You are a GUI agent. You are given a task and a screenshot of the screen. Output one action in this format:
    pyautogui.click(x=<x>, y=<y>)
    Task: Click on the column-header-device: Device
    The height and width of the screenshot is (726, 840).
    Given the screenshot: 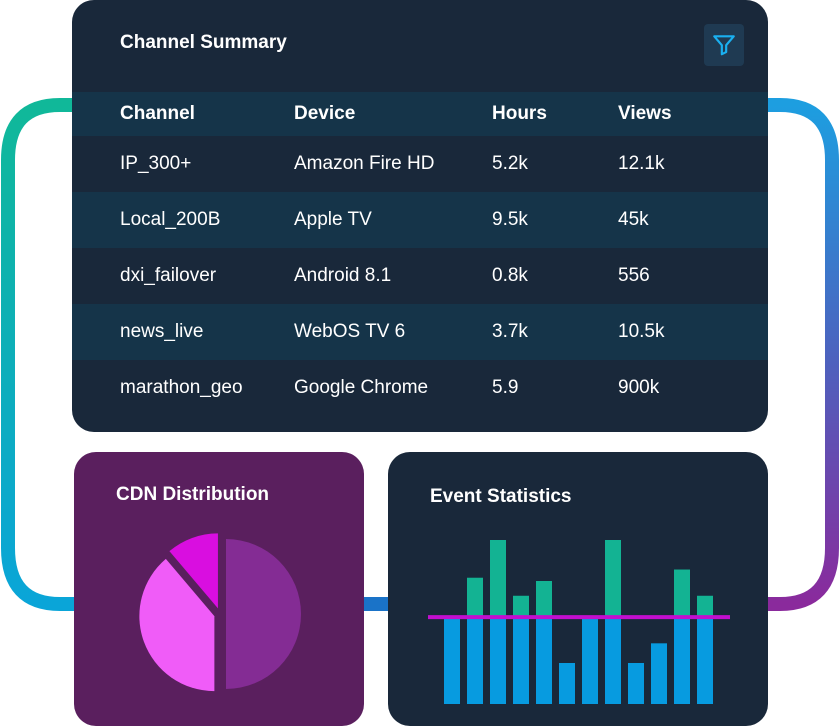 What is the action you would take?
    pyautogui.click(x=325, y=113)
    